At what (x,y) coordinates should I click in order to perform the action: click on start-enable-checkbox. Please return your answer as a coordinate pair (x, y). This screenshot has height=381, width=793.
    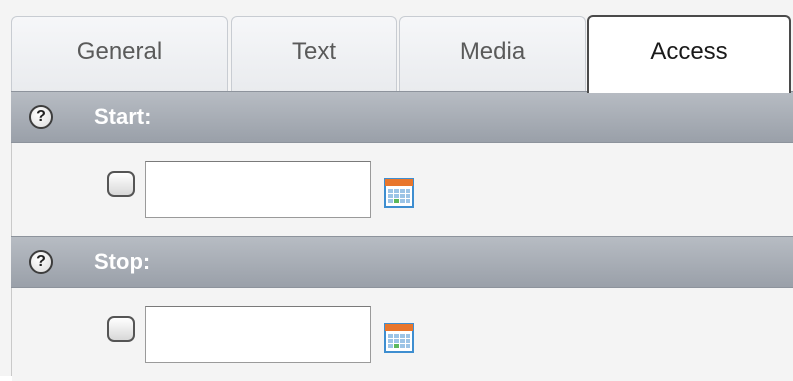
    Looking at the image, I should click on (121, 184).